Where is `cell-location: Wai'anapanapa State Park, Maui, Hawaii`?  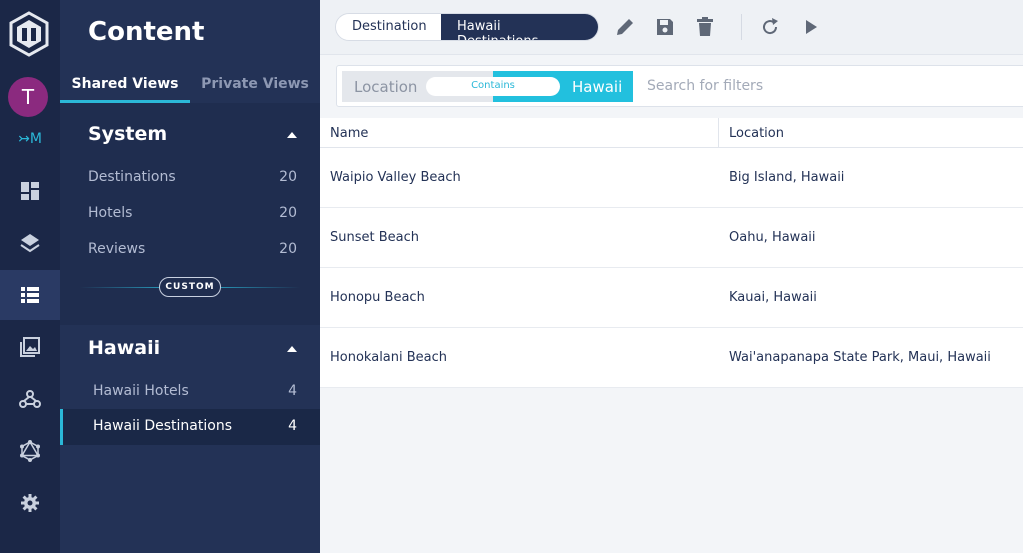 cell-location: Wai'anapanapa State Park, Maui, Hawaii is located at coordinates (860, 357).